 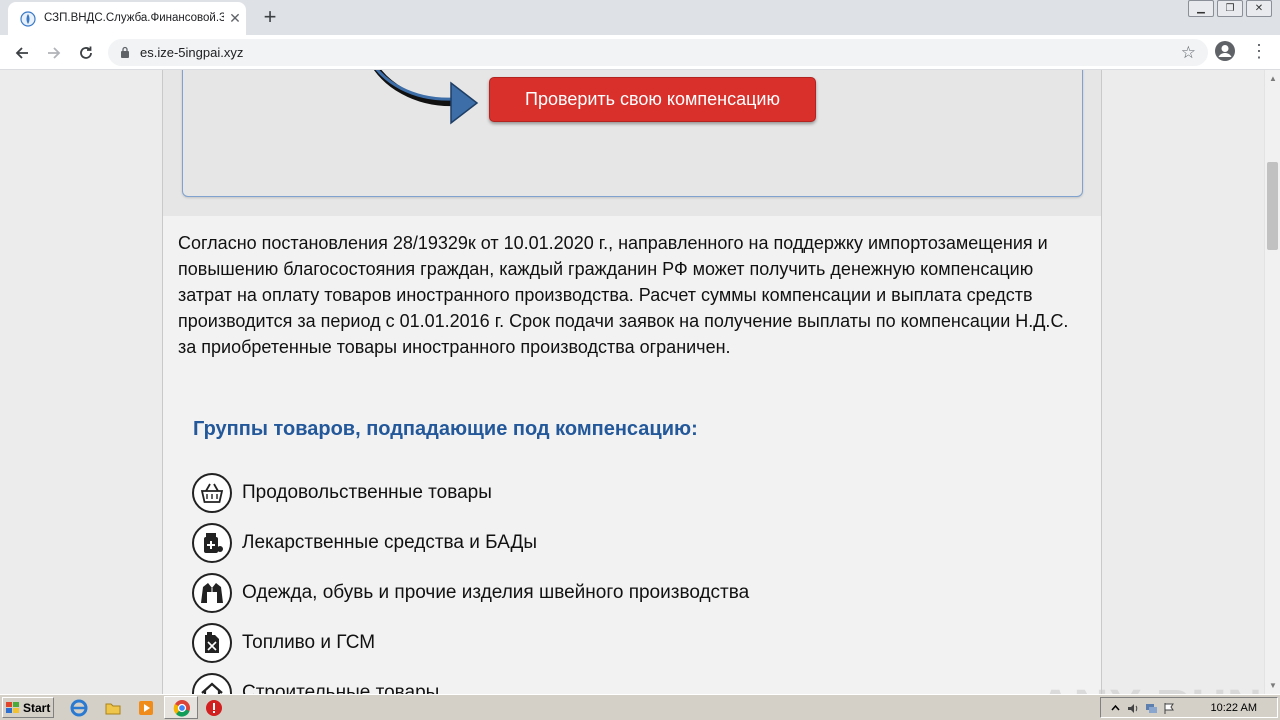 I want to click on toolbar: es.ize-5ingpai.xyz ☆, so click(x=640, y=52).